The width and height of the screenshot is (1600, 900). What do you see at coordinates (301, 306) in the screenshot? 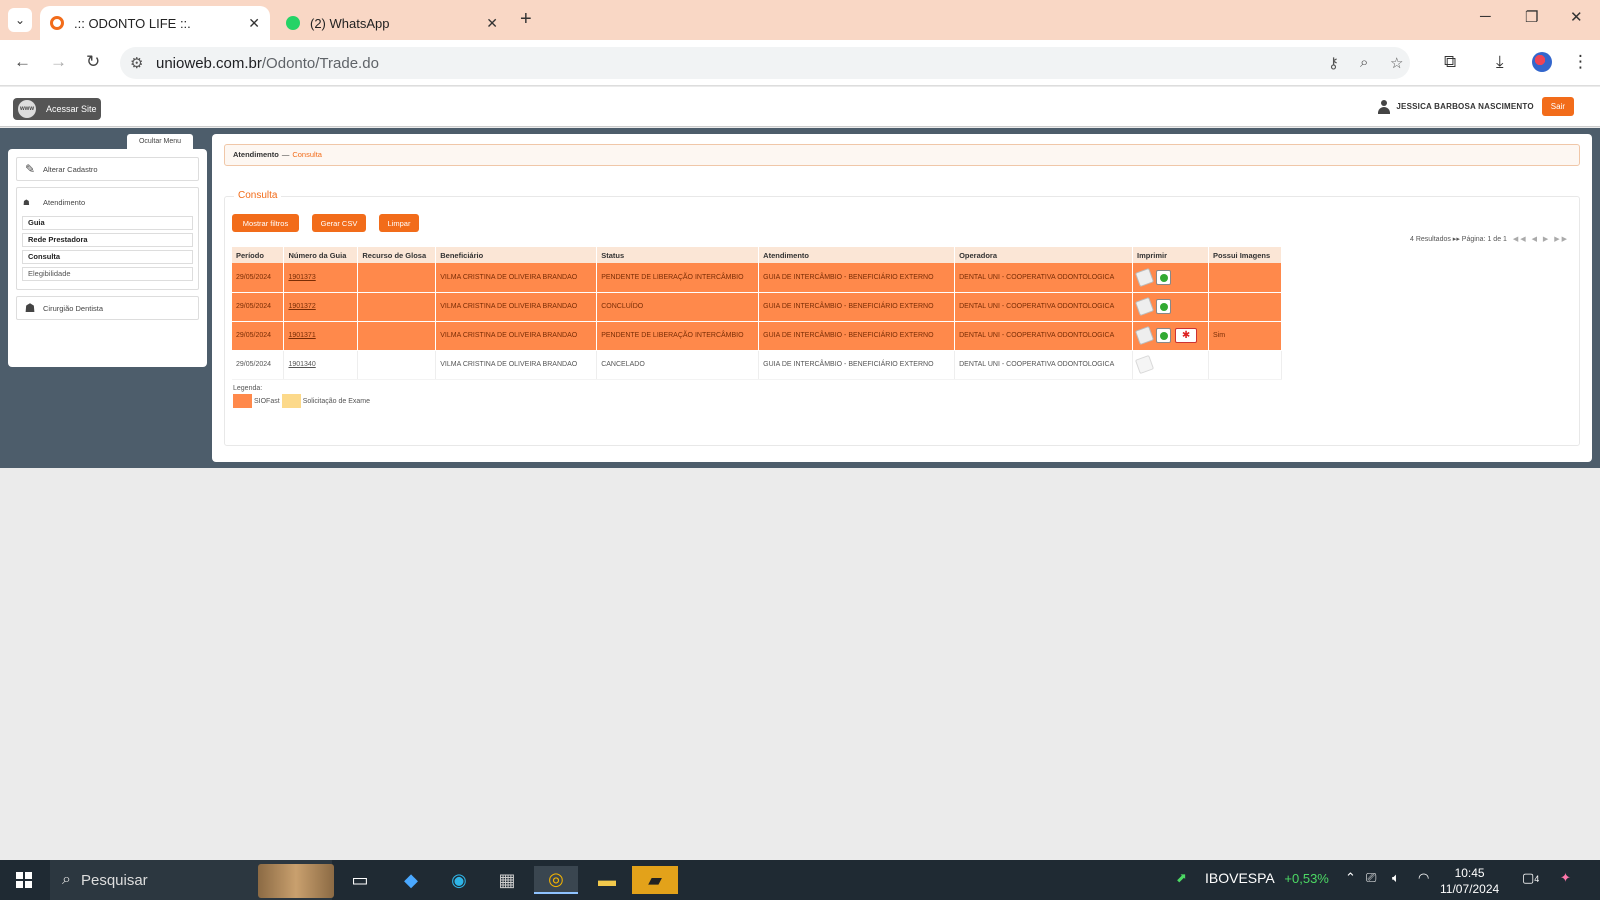
I see `guia-link: 1901372` at bounding box center [301, 306].